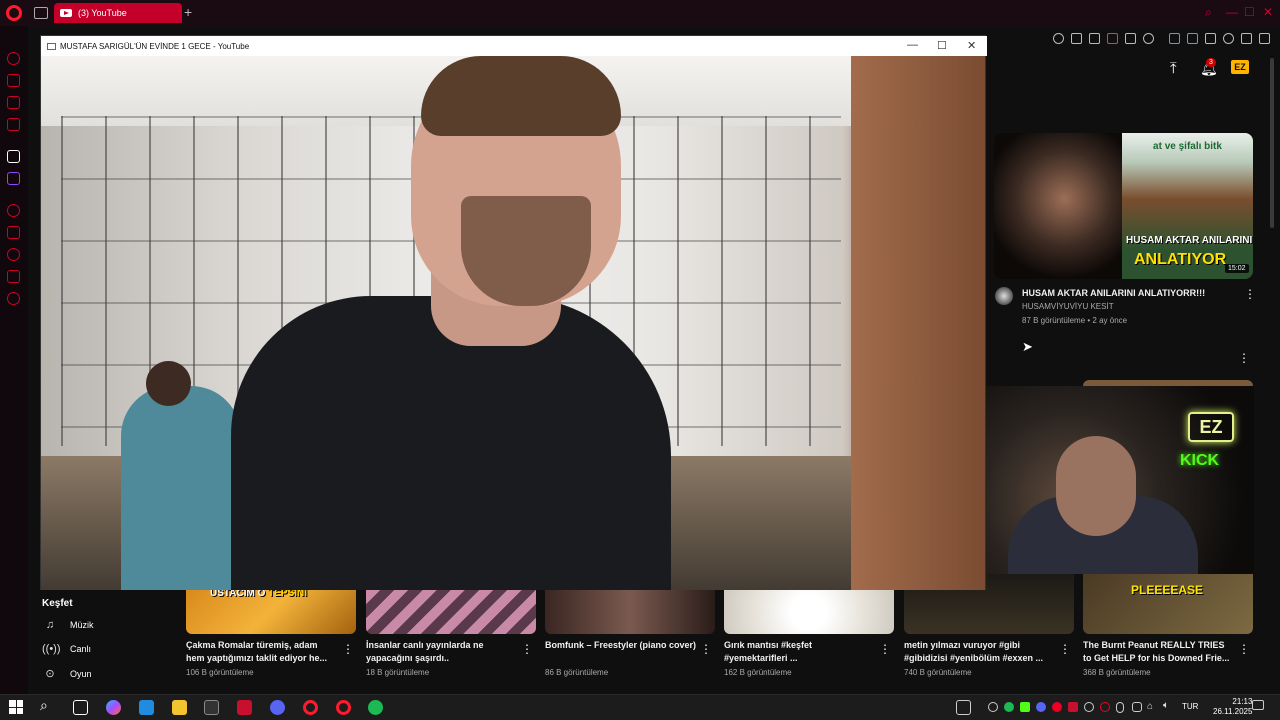 This screenshot has height=720, width=1280. Describe the element at coordinates (1076, 38) in the screenshot. I see `pin-icon` at that location.